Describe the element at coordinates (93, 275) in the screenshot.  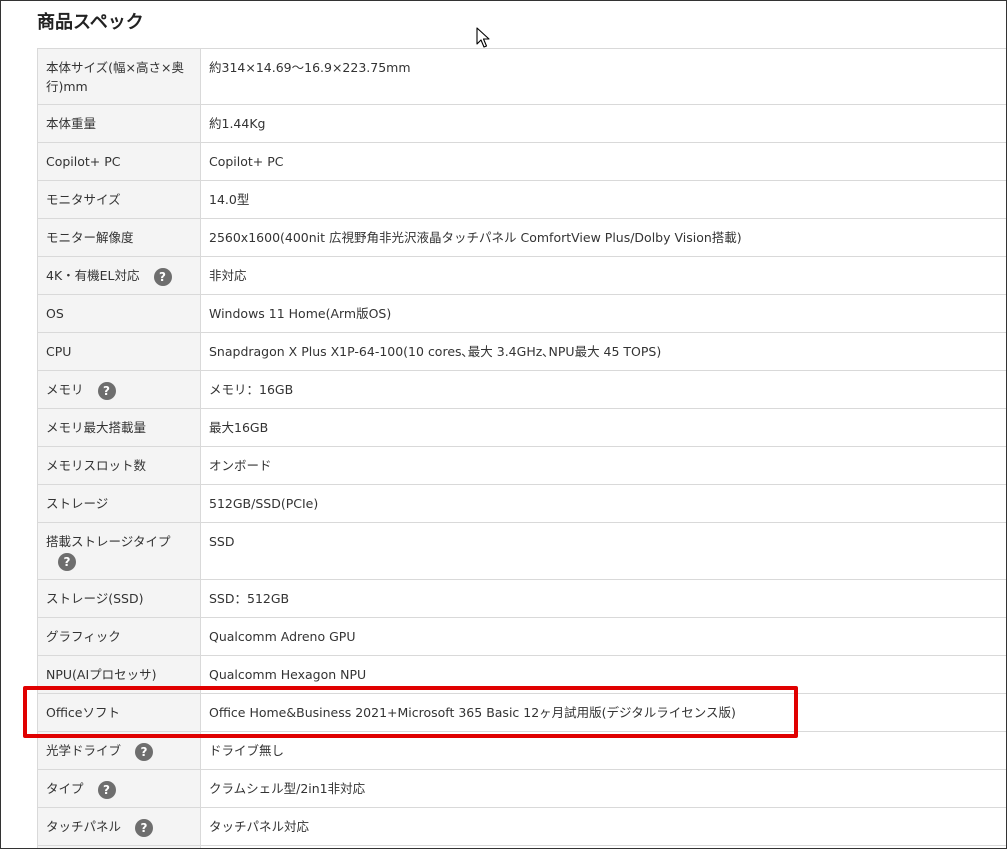
I see `spec-label: 4K・有機EL対応` at that location.